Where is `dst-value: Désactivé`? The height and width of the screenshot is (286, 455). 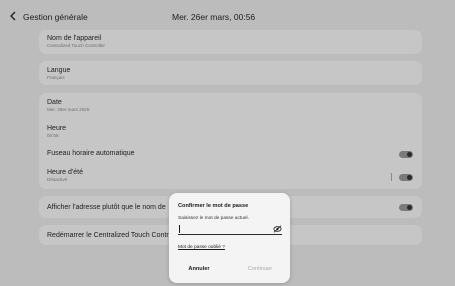
dst-value: Désactivé is located at coordinates (57, 179).